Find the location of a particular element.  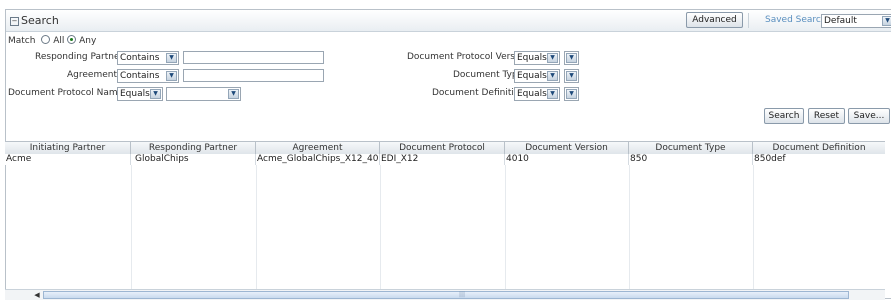

column-header-document-version: Document Version is located at coordinates (567, 148).